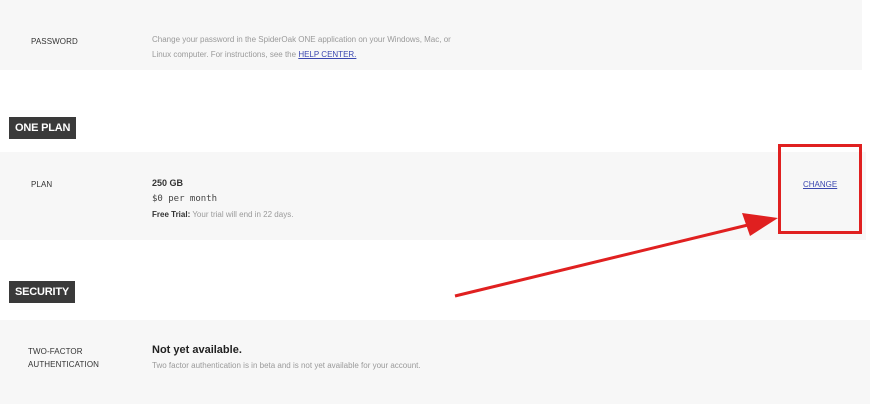 This screenshot has width=870, height=404. What do you see at coordinates (603, 260) in the screenshot?
I see `annotation-arrow-line` at bounding box center [603, 260].